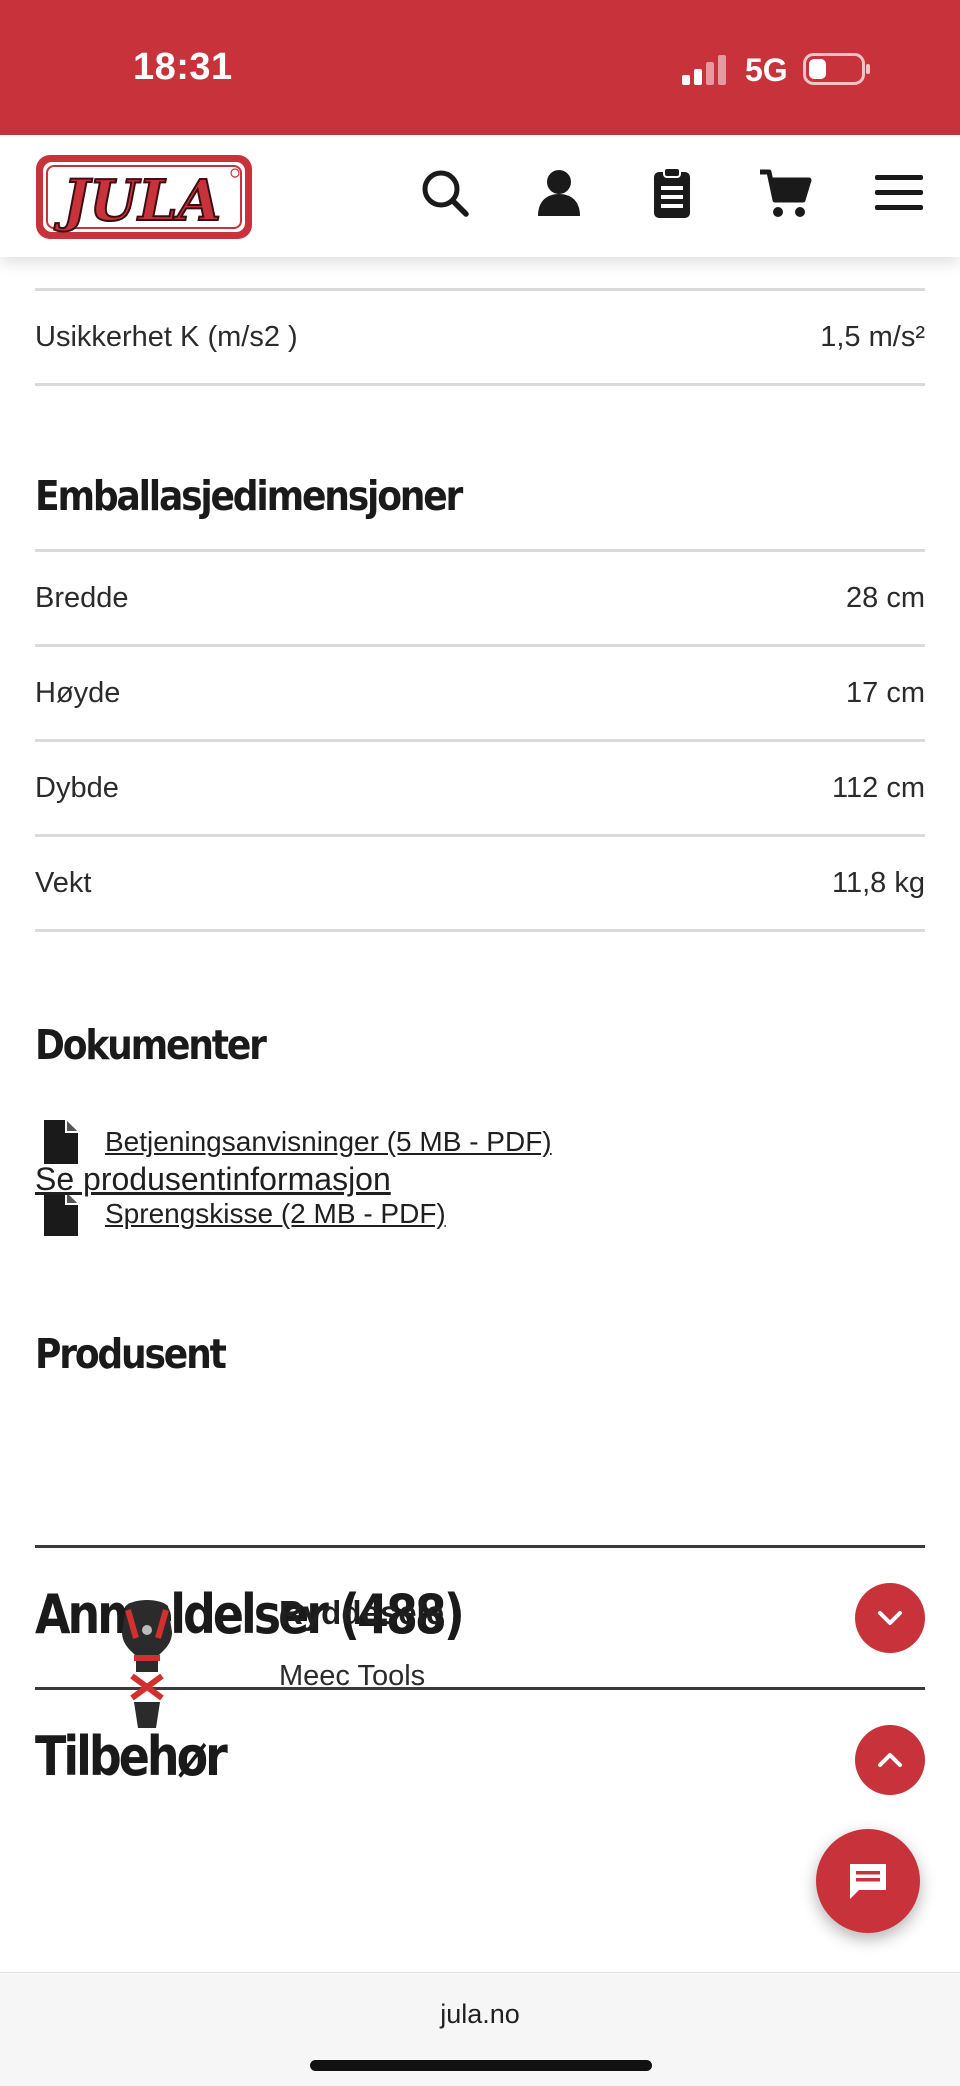  I want to click on status-bar: 18:31 5G, so click(480, 67).